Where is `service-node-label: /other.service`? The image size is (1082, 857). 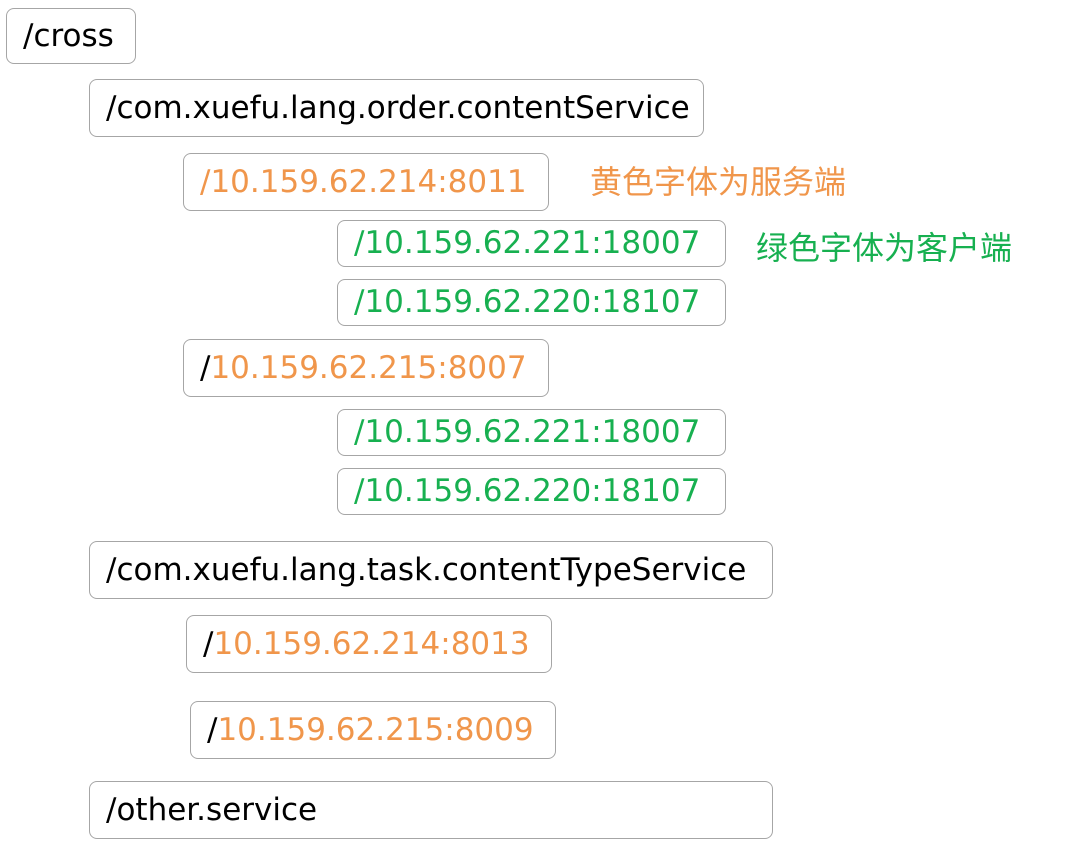
service-node-label: /other.service is located at coordinates (212, 809).